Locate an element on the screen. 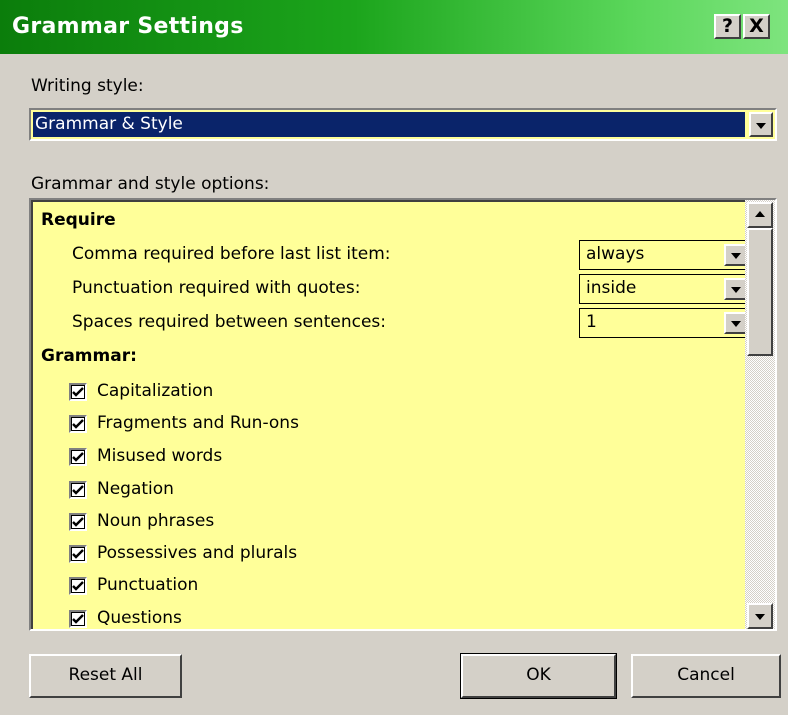 The width and height of the screenshot is (788, 715). writing-style-selected: Grammar & Style is located at coordinates (389, 124).